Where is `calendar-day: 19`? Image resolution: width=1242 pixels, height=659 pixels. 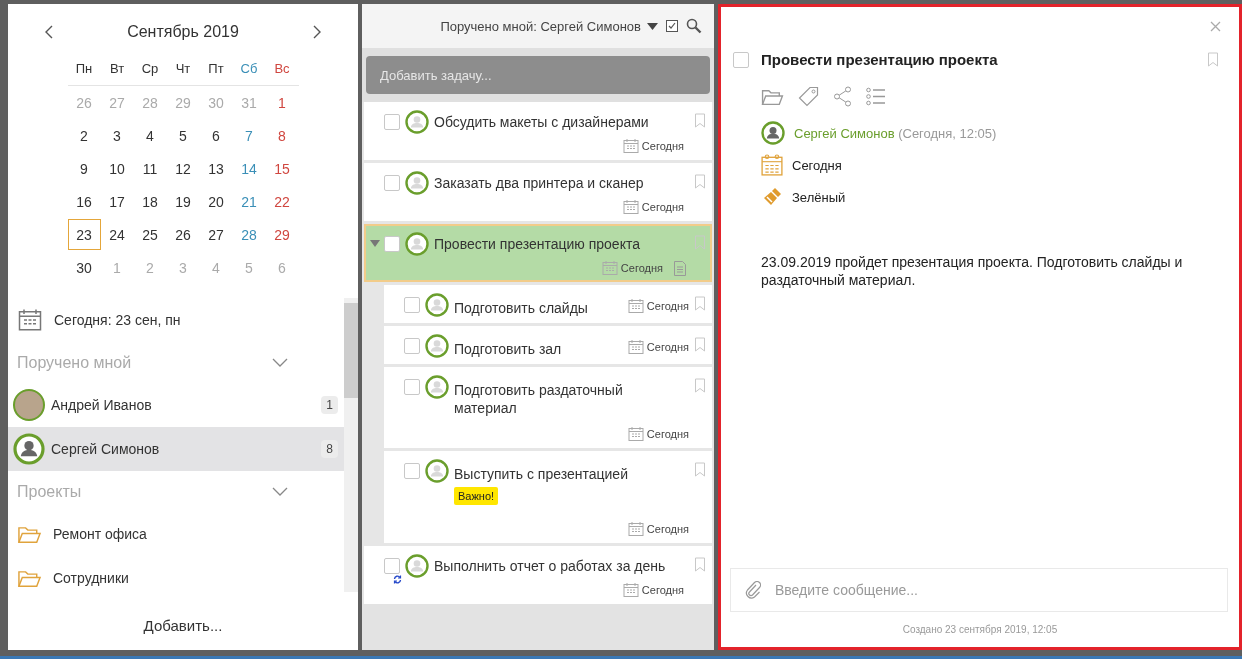 calendar-day: 19 is located at coordinates (183, 201).